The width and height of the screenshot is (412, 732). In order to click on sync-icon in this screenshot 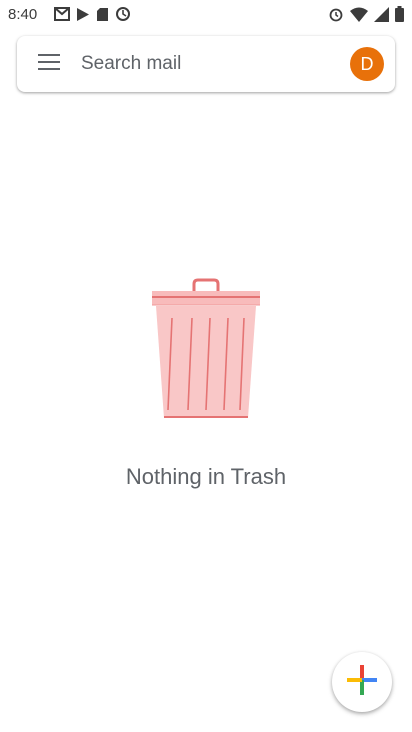, I will do `click(123, 14)`.